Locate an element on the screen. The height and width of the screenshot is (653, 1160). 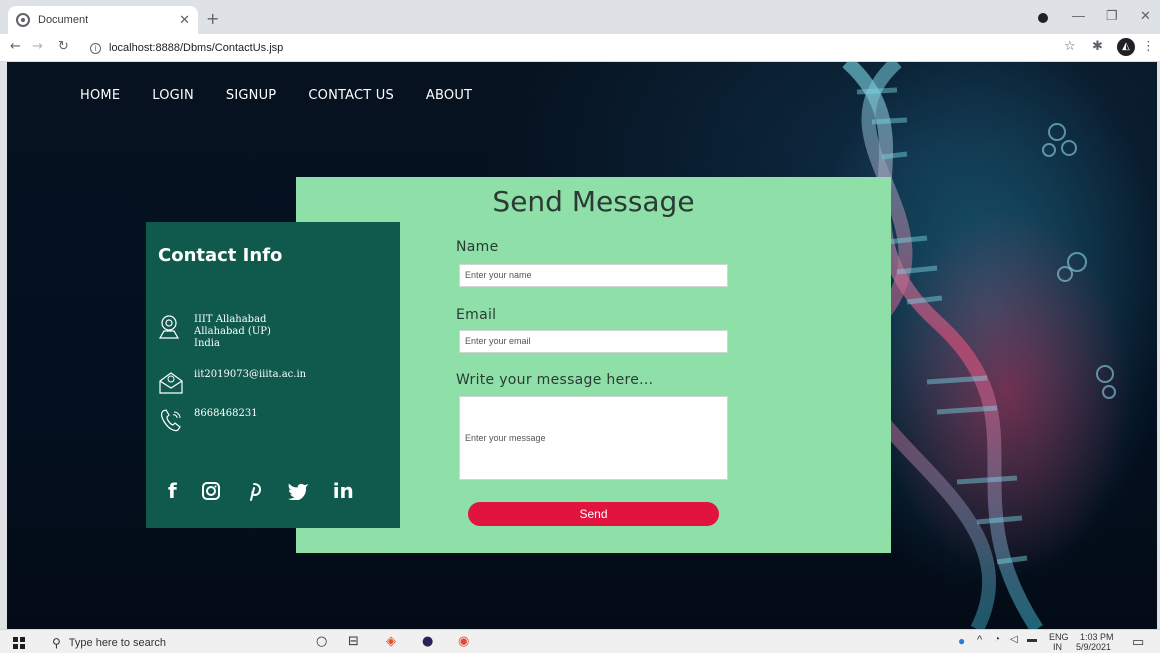
nav-contact-us-link: CONTACT US is located at coordinates (351, 95).